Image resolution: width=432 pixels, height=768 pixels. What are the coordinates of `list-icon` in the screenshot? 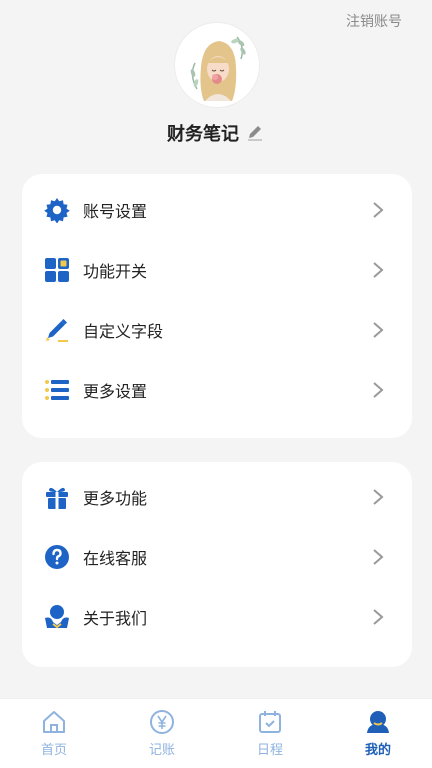 It's located at (57, 390).